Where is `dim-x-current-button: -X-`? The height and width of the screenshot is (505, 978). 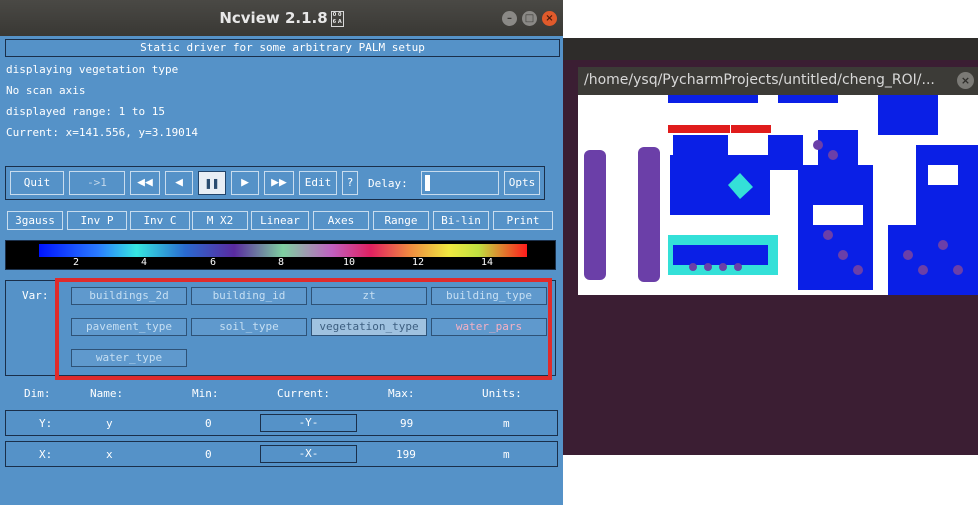
dim-x-current-button: -X- is located at coordinates (308, 454).